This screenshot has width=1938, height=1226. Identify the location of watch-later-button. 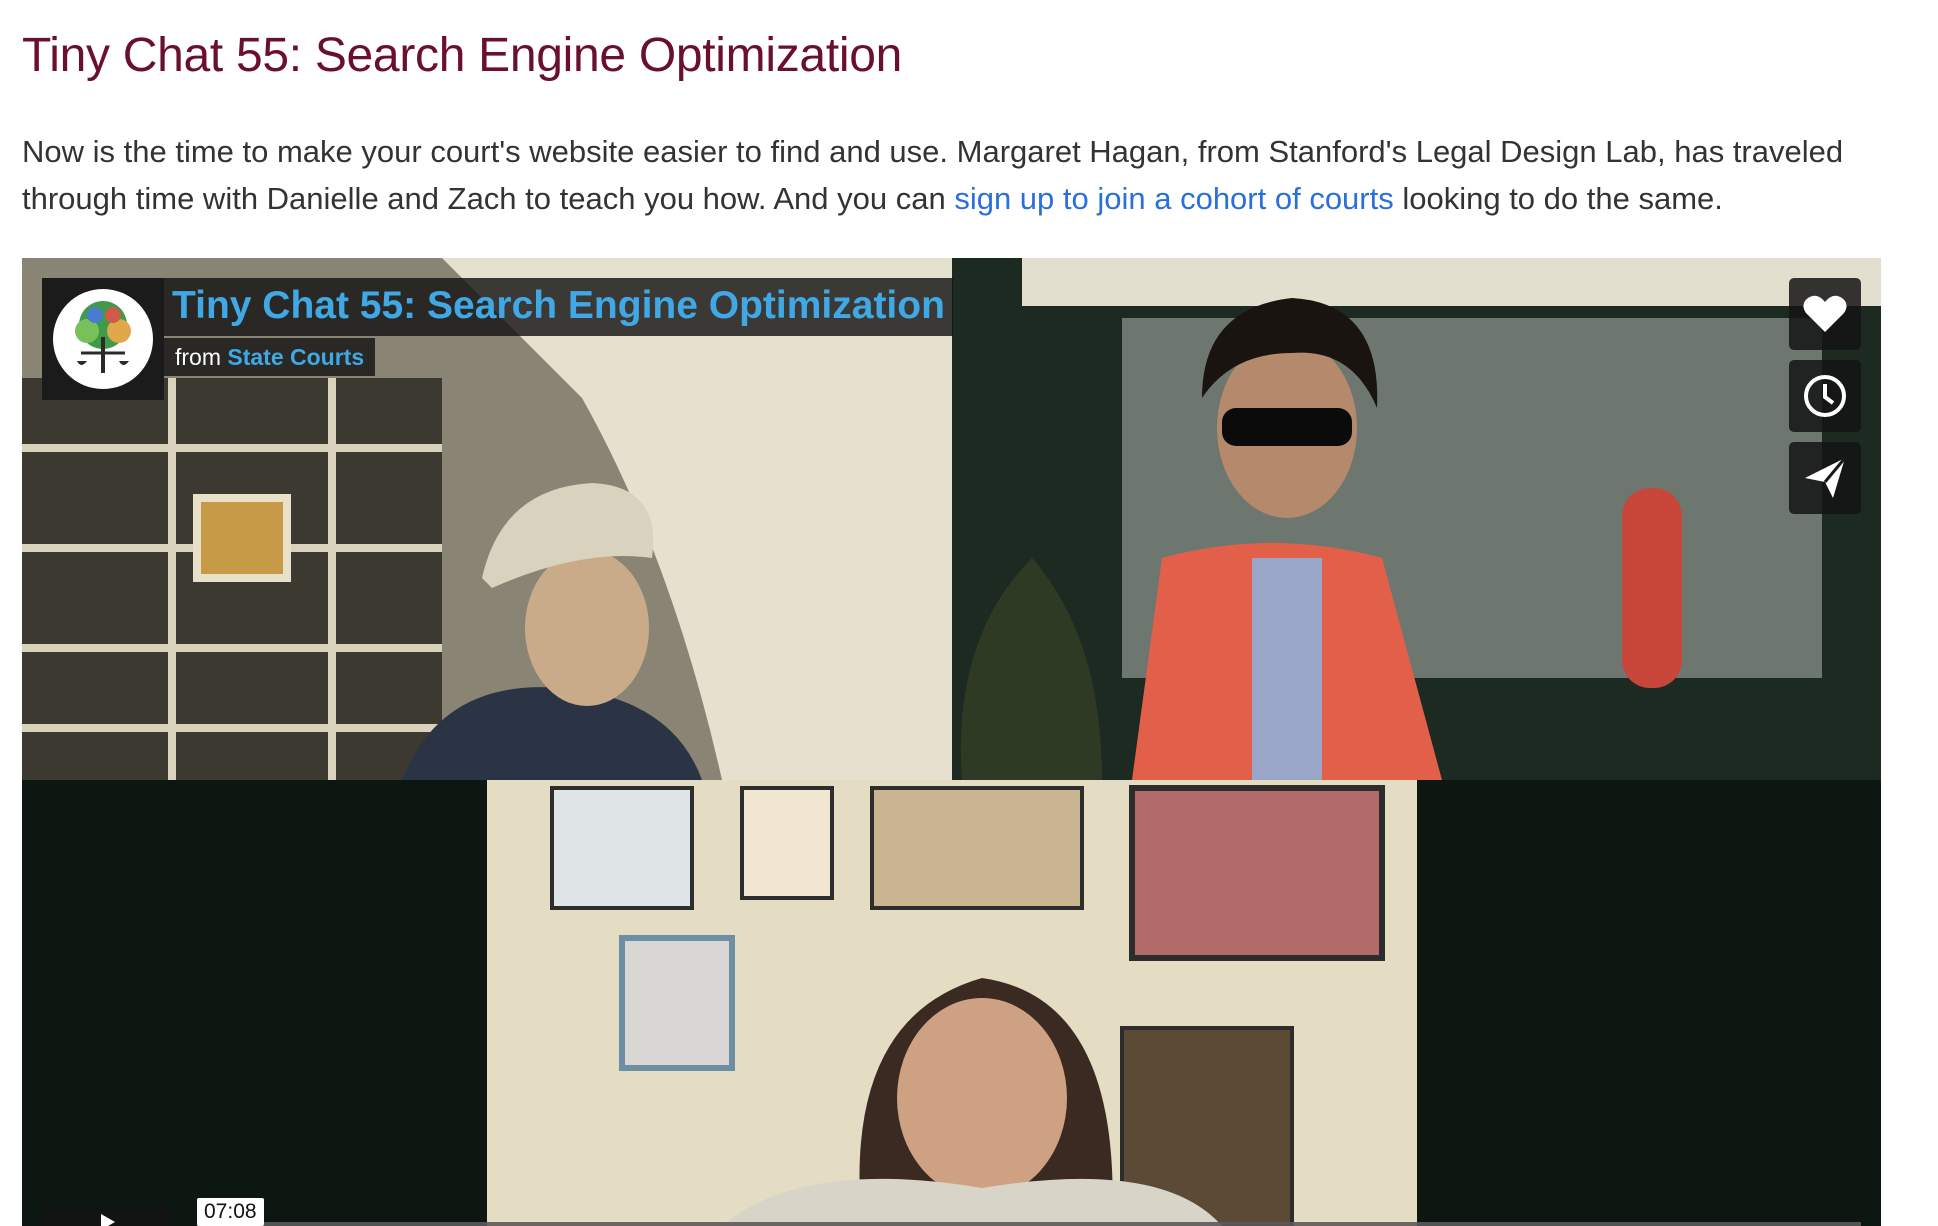
(1825, 396).